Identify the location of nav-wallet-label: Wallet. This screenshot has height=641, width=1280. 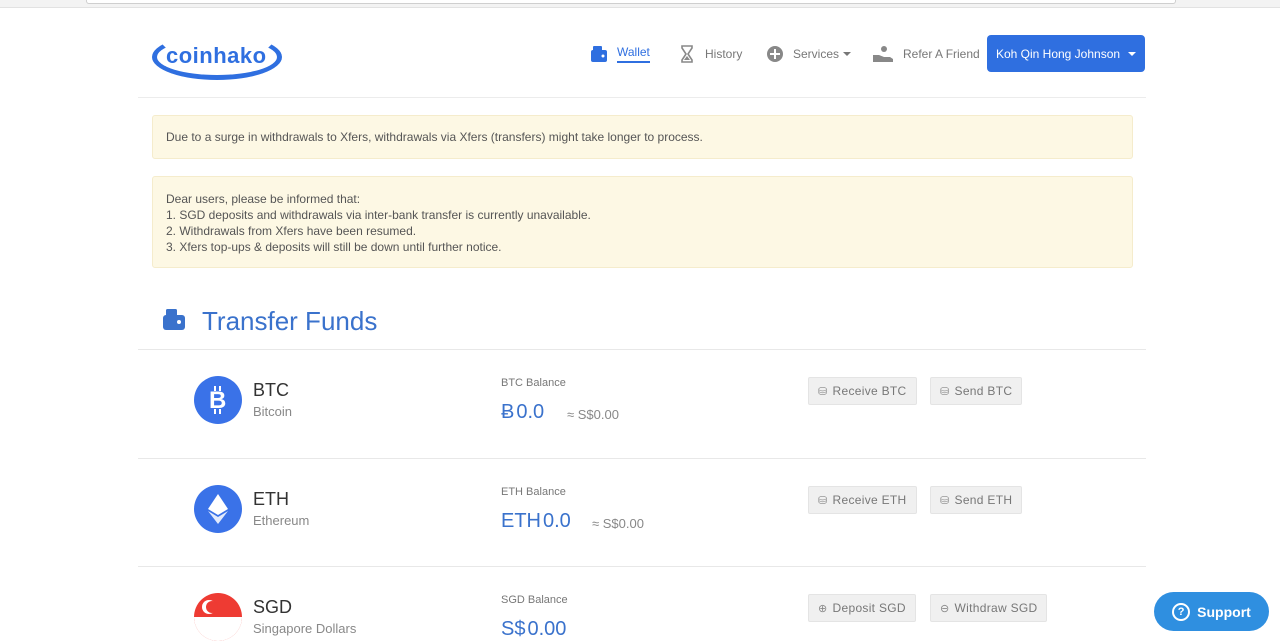
(633, 54).